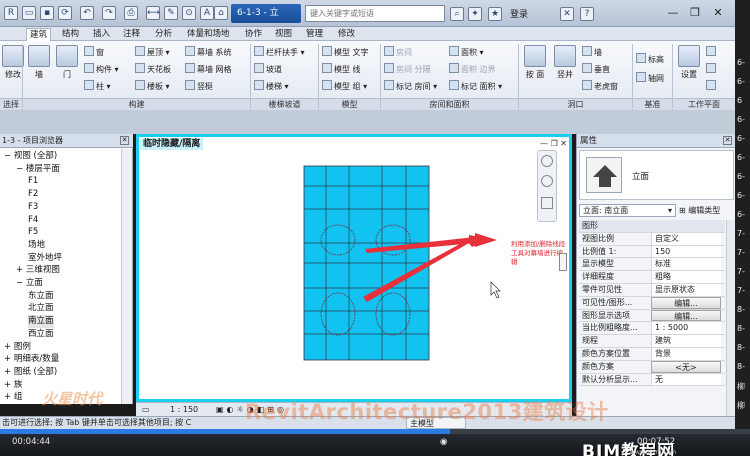 The height and width of the screenshot is (456, 750). I want to click on wall-button: 墙, so click(39, 62).